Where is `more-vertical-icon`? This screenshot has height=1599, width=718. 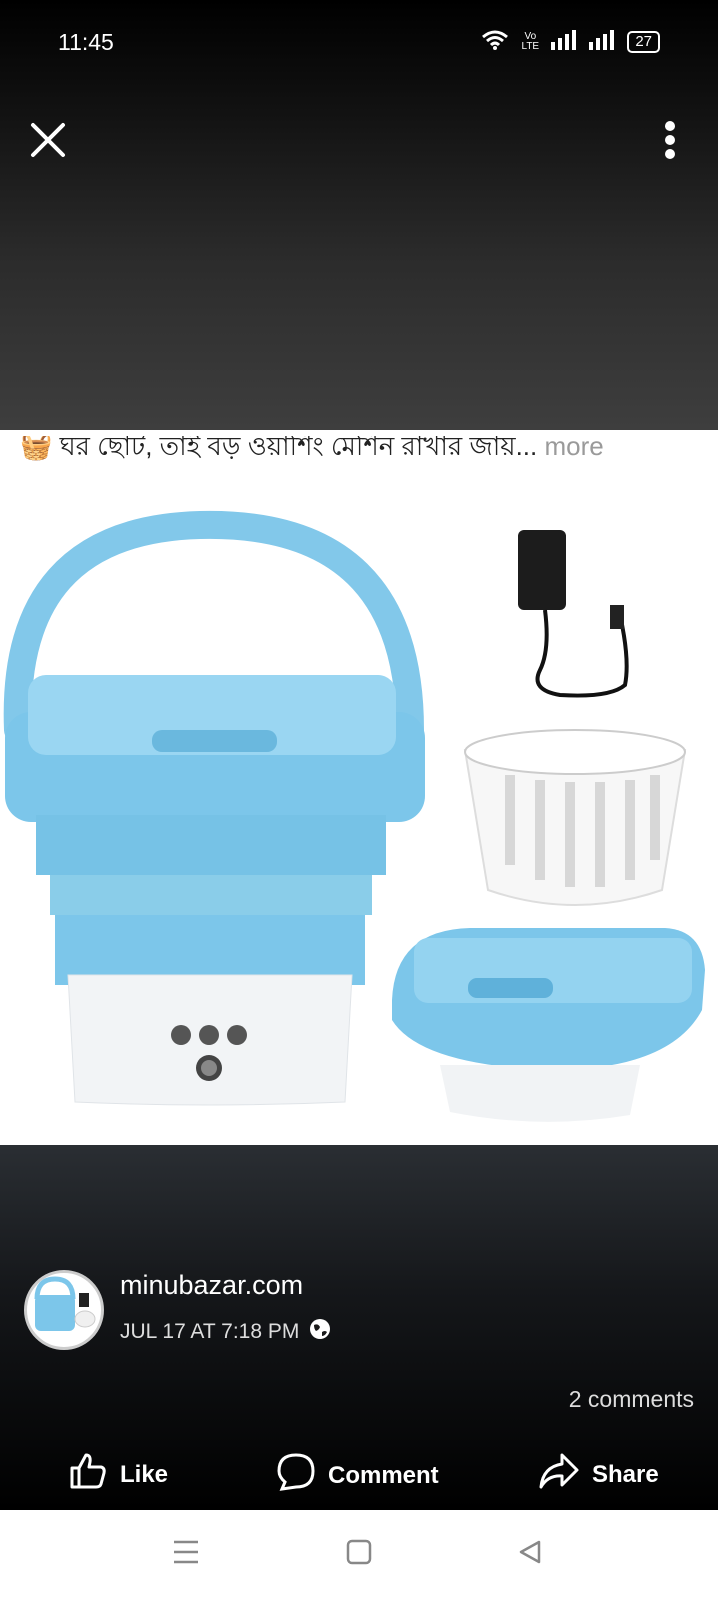 more-vertical-icon is located at coordinates (670, 142).